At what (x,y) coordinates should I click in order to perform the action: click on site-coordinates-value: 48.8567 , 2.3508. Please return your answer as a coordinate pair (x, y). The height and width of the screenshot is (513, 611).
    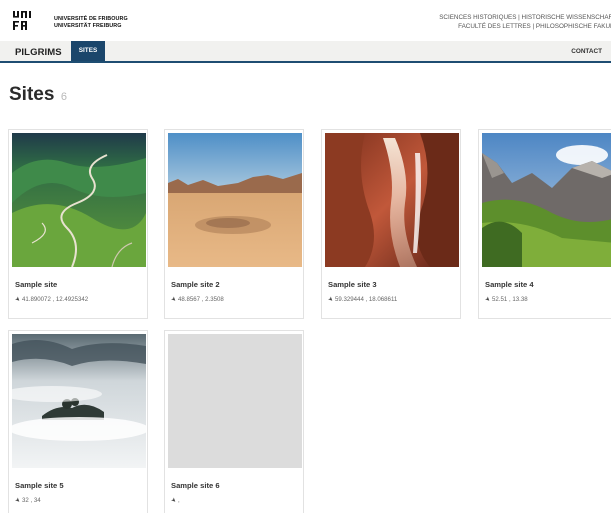
    Looking at the image, I should click on (201, 299).